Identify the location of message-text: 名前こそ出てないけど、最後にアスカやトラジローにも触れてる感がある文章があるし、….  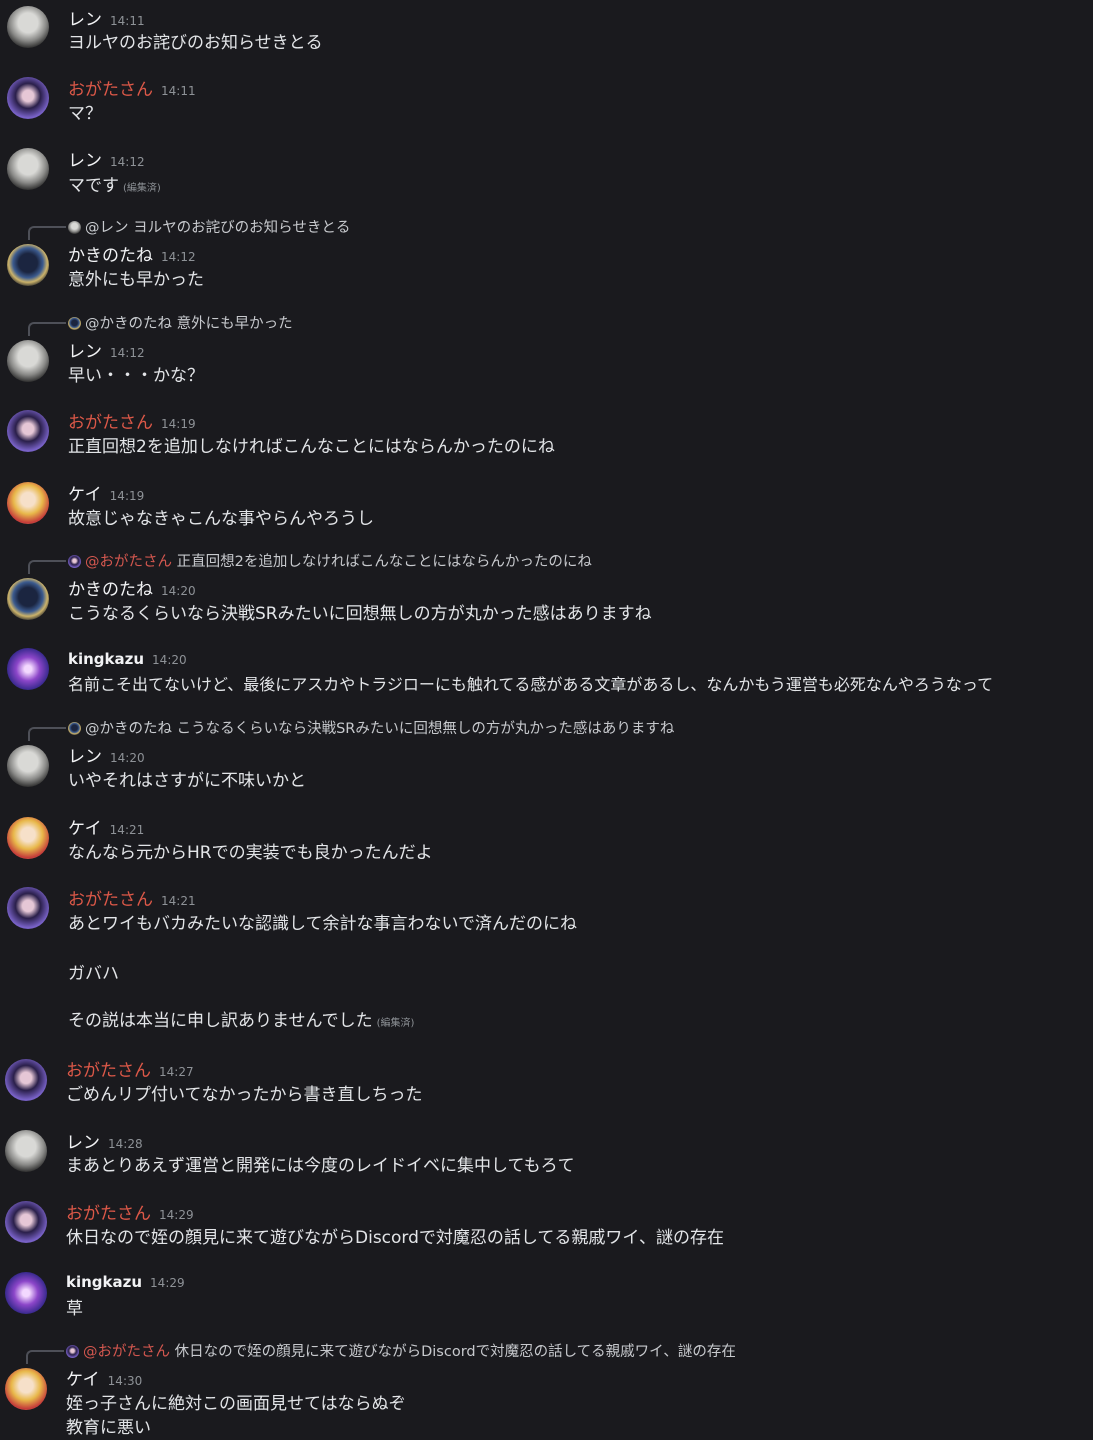
(531, 684).